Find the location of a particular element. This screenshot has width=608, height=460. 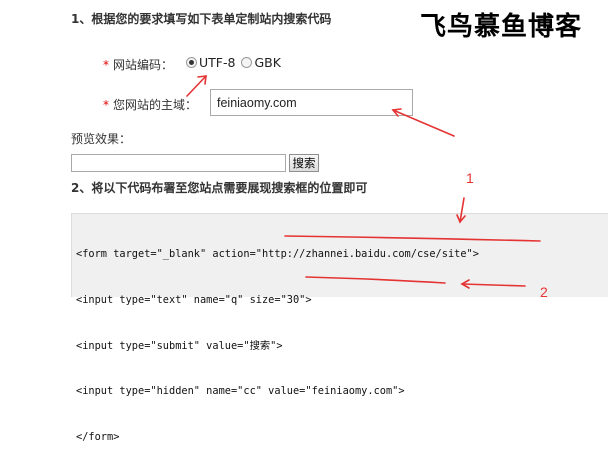

annotation-label-2: 2 is located at coordinates (544, 292).